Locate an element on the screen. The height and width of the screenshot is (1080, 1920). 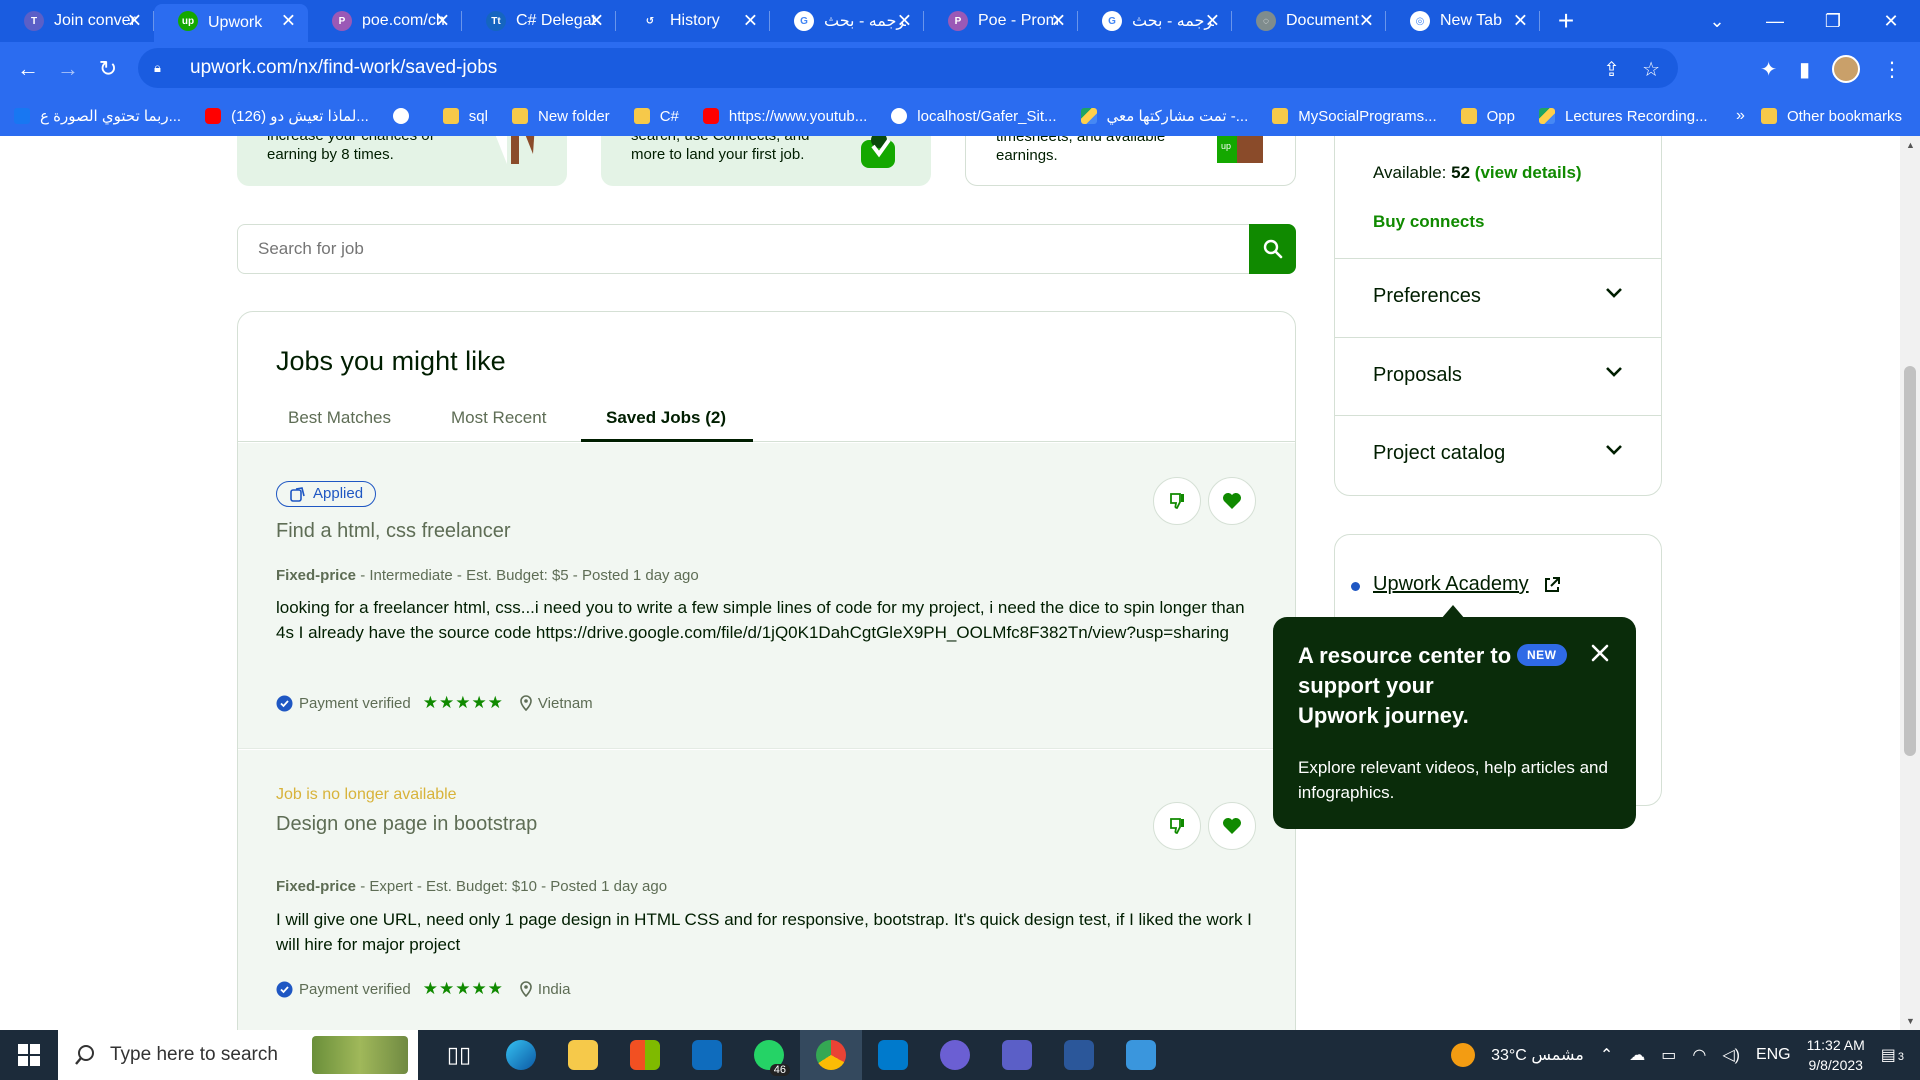
browser-tab: Ppoe.com/ch ✕ is located at coordinates (385, 21).